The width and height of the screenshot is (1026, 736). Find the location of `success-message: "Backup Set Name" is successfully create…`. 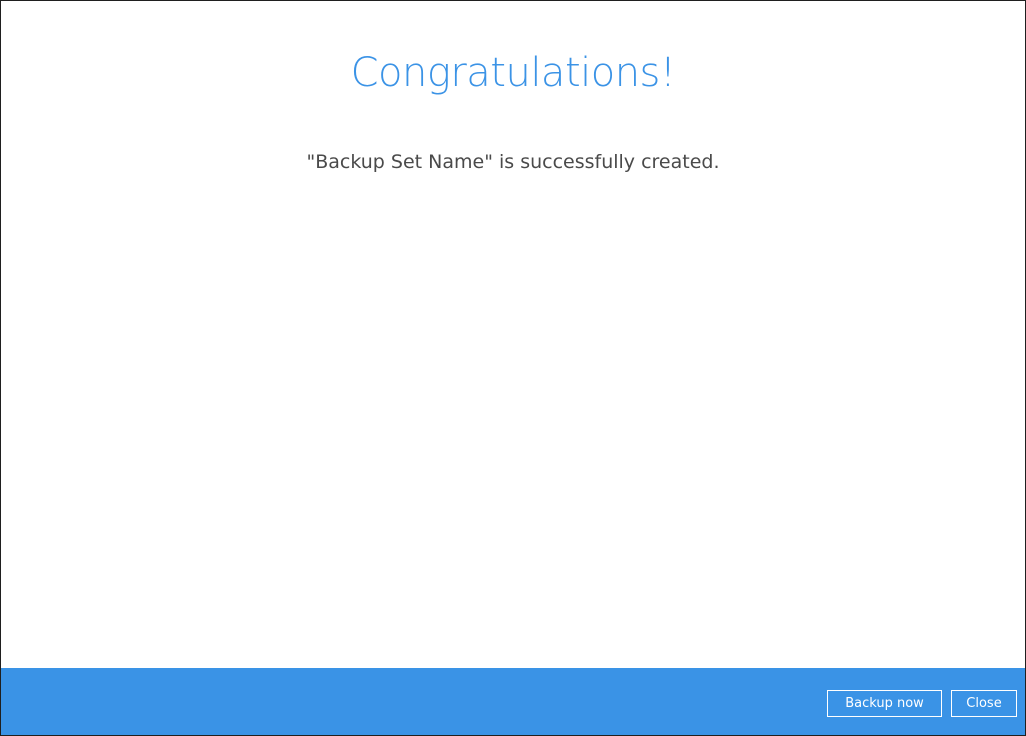

success-message: "Backup Set Name" is successfully create… is located at coordinates (513, 162).